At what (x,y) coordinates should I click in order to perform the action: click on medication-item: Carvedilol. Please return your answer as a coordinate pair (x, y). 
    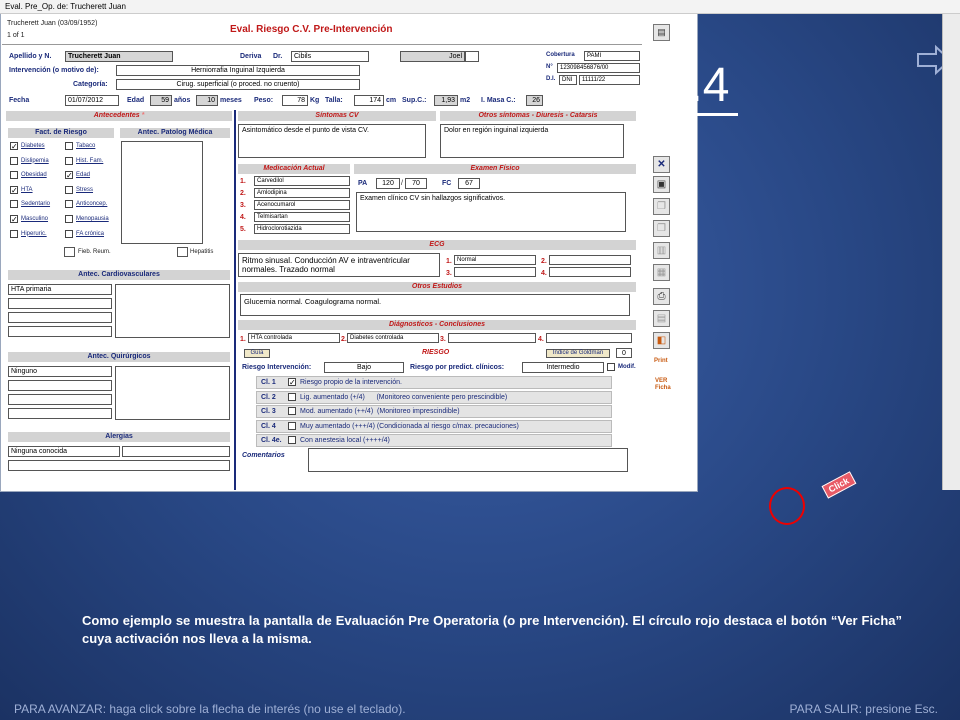
    Looking at the image, I should click on (302, 181).